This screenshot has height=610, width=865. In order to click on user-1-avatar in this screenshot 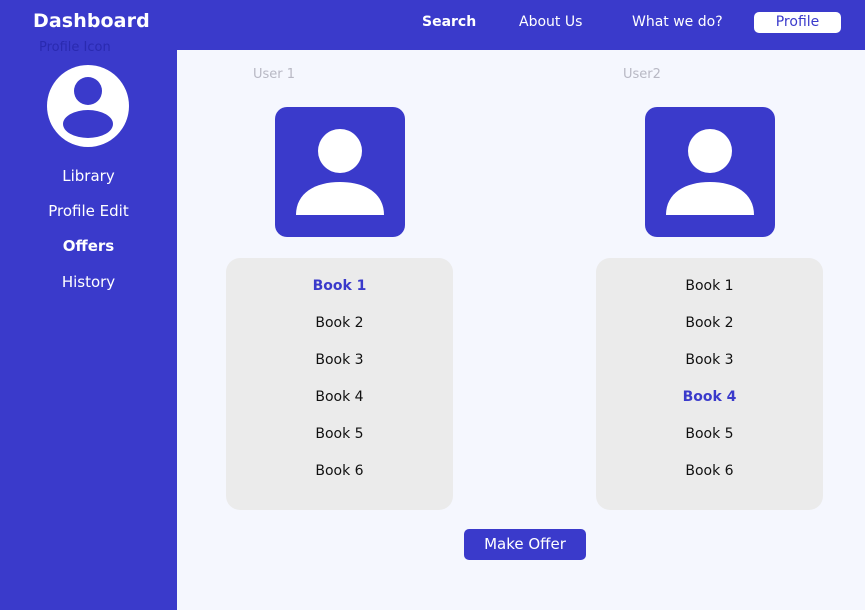, I will do `click(340, 172)`.